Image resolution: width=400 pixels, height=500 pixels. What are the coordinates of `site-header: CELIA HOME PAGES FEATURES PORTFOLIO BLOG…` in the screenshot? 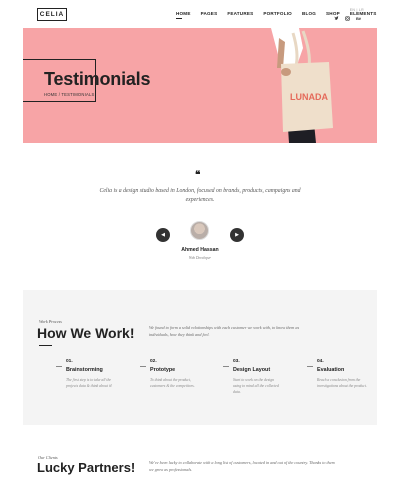 It's located at (200, 14).